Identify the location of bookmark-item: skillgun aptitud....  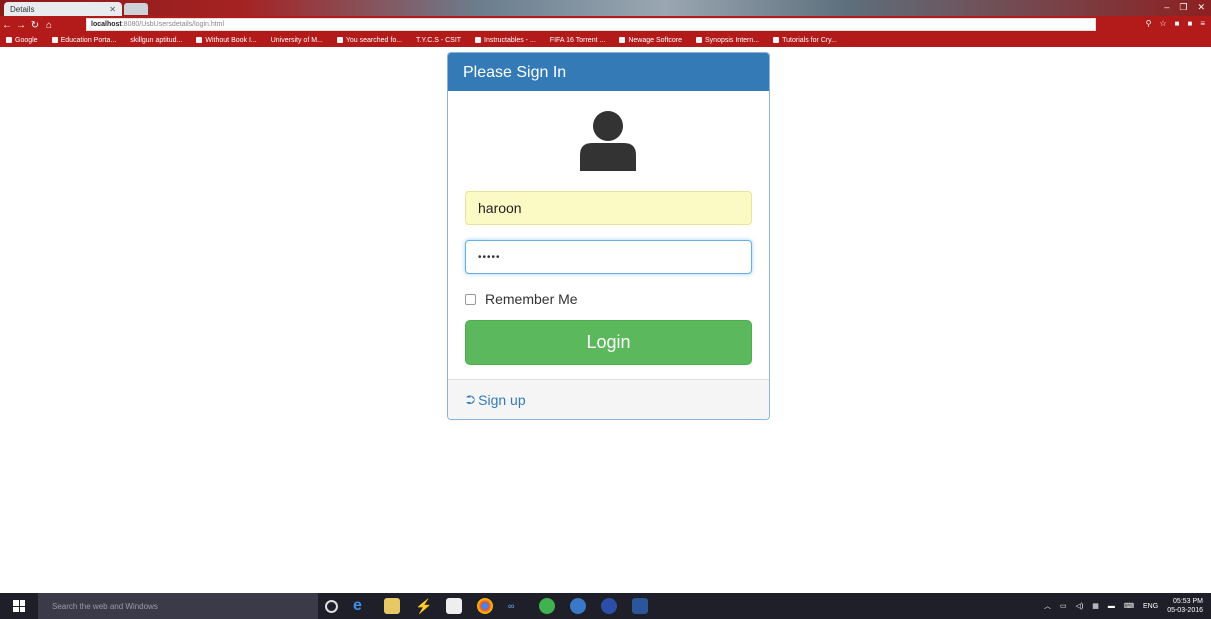
(156, 40).